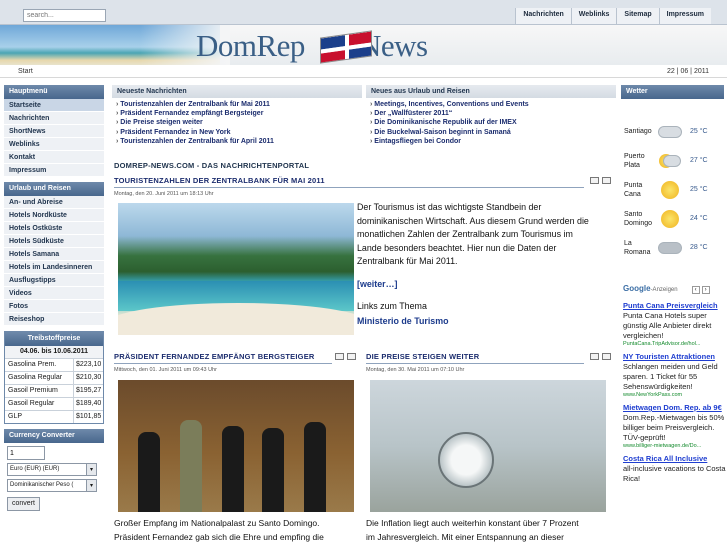 The height and width of the screenshot is (545, 727). Describe the element at coordinates (491, 132) in the screenshot. I see `travel-news-link: Die Buckelwal-Saison beginnt in Samaná` at that location.